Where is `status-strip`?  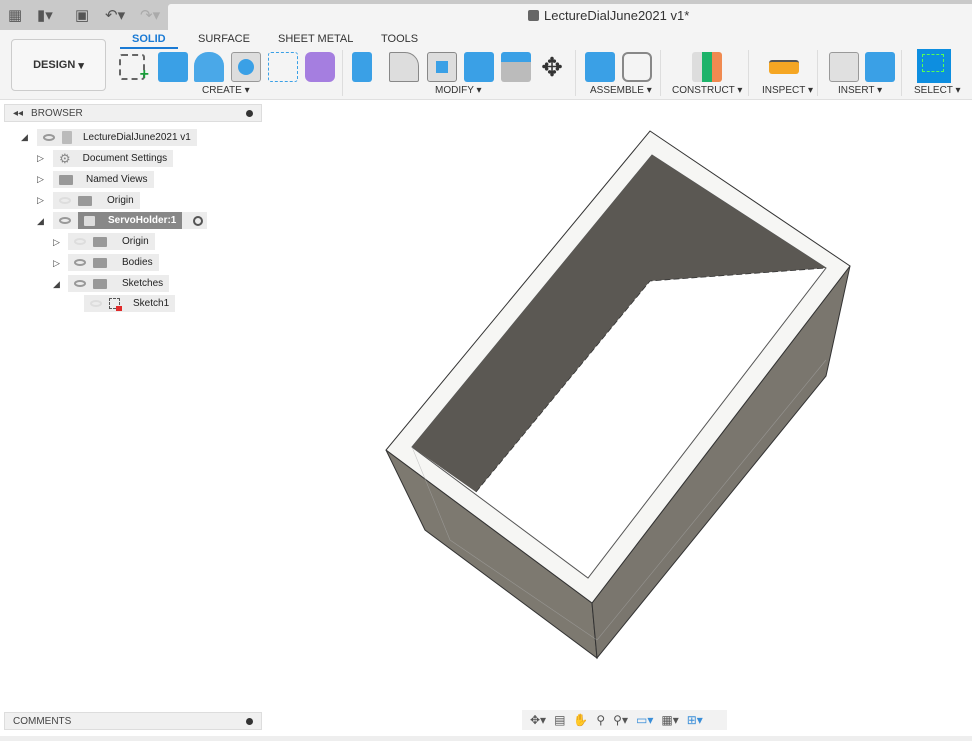
status-strip is located at coordinates (486, 738).